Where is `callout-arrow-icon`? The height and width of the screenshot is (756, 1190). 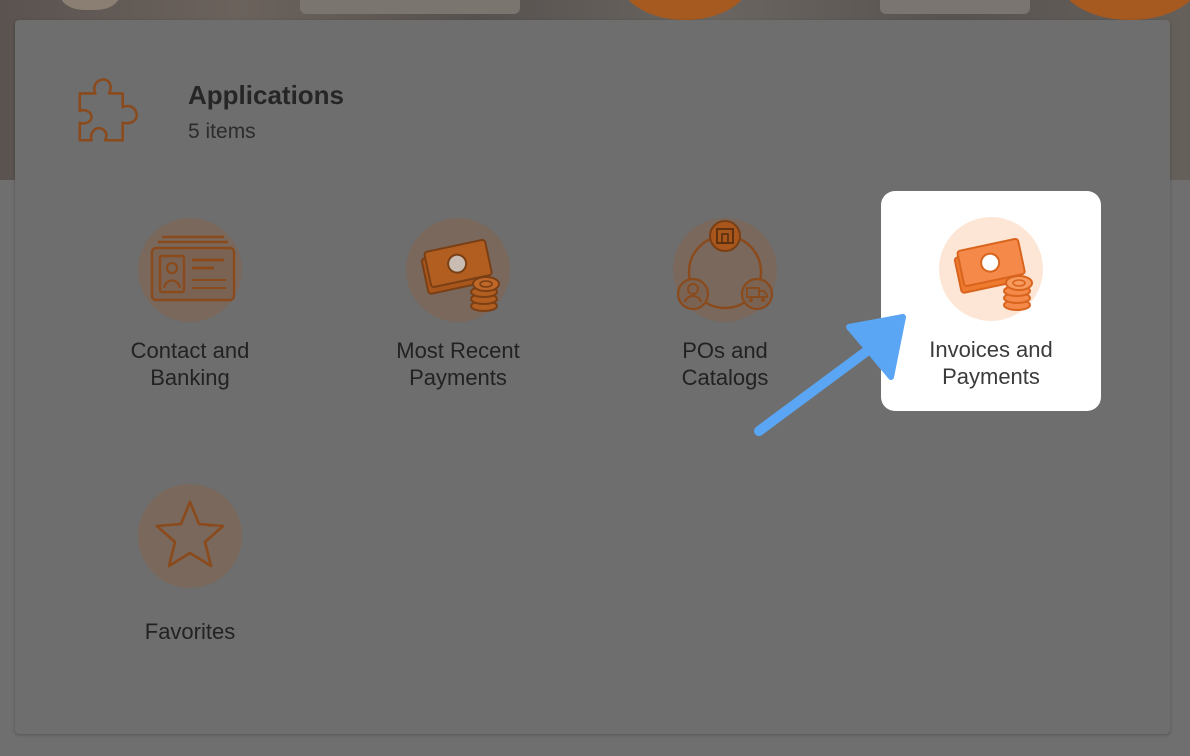 callout-arrow-icon is located at coordinates (830, 375).